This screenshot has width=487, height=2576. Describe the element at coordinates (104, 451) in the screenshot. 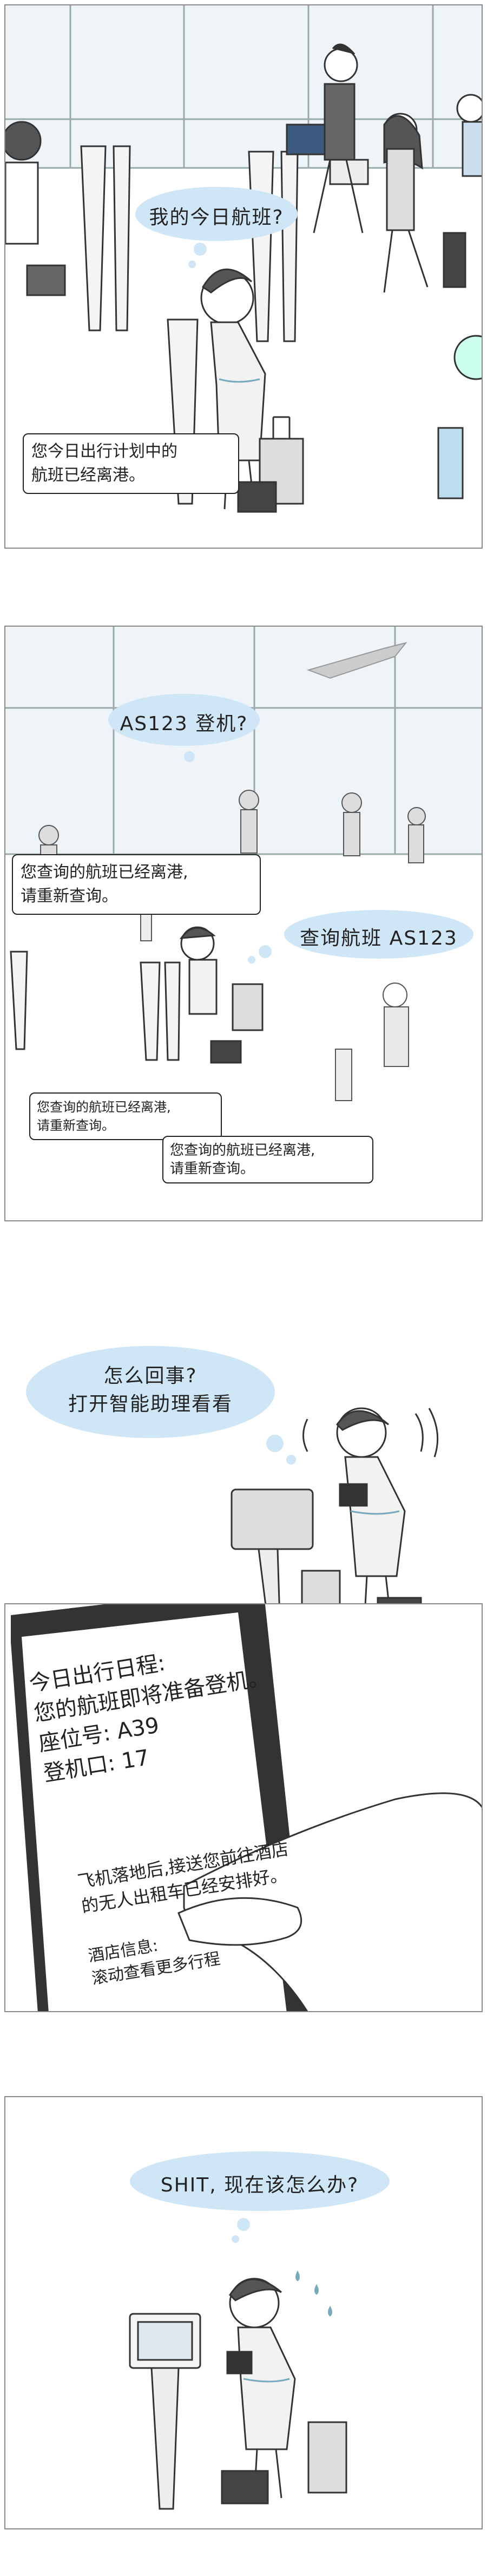

I see `notice-line-1: 您今日出行计划中的` at that location.